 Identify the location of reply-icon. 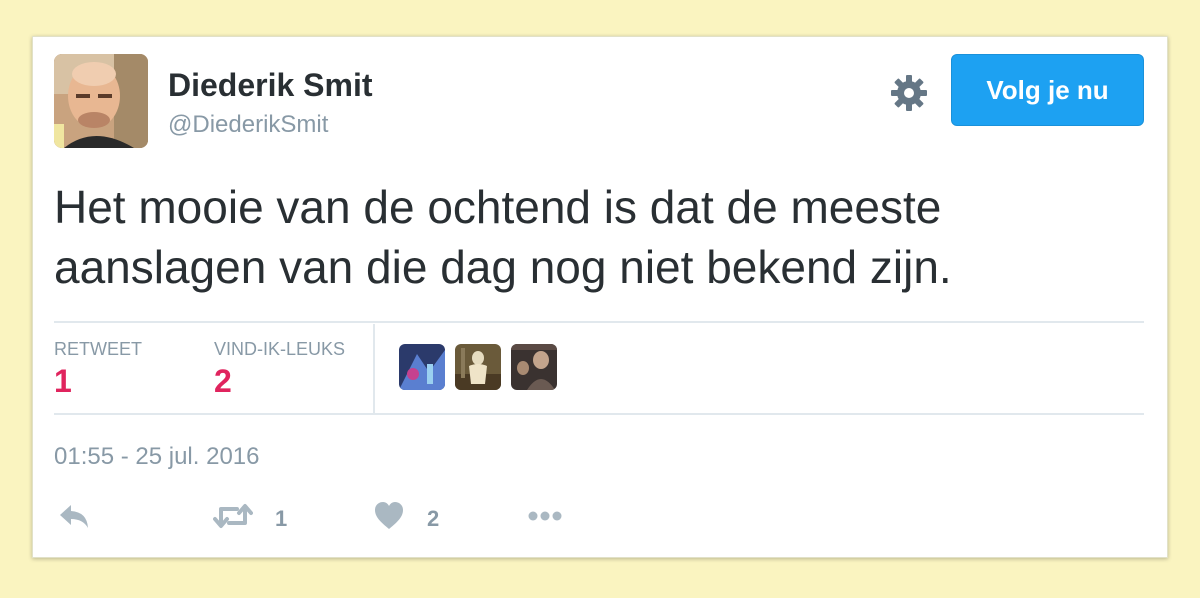
(74, 518).